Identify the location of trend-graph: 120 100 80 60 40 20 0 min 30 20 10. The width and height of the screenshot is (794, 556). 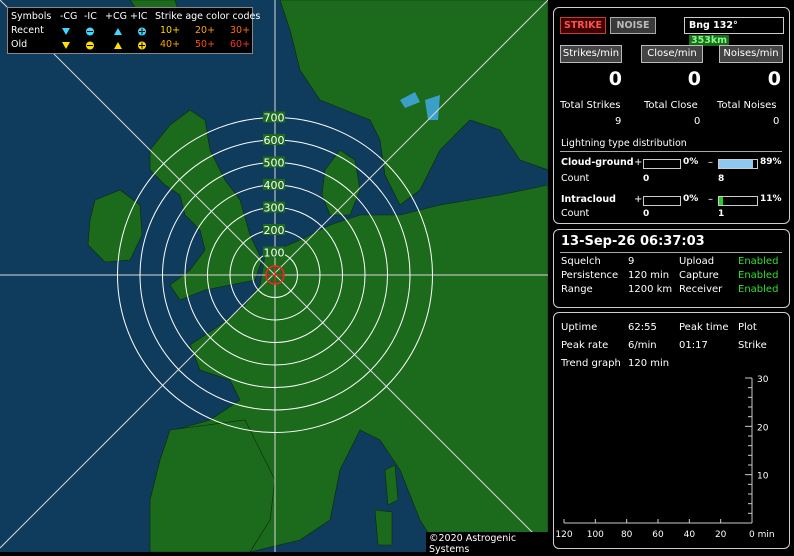
(665, 457).